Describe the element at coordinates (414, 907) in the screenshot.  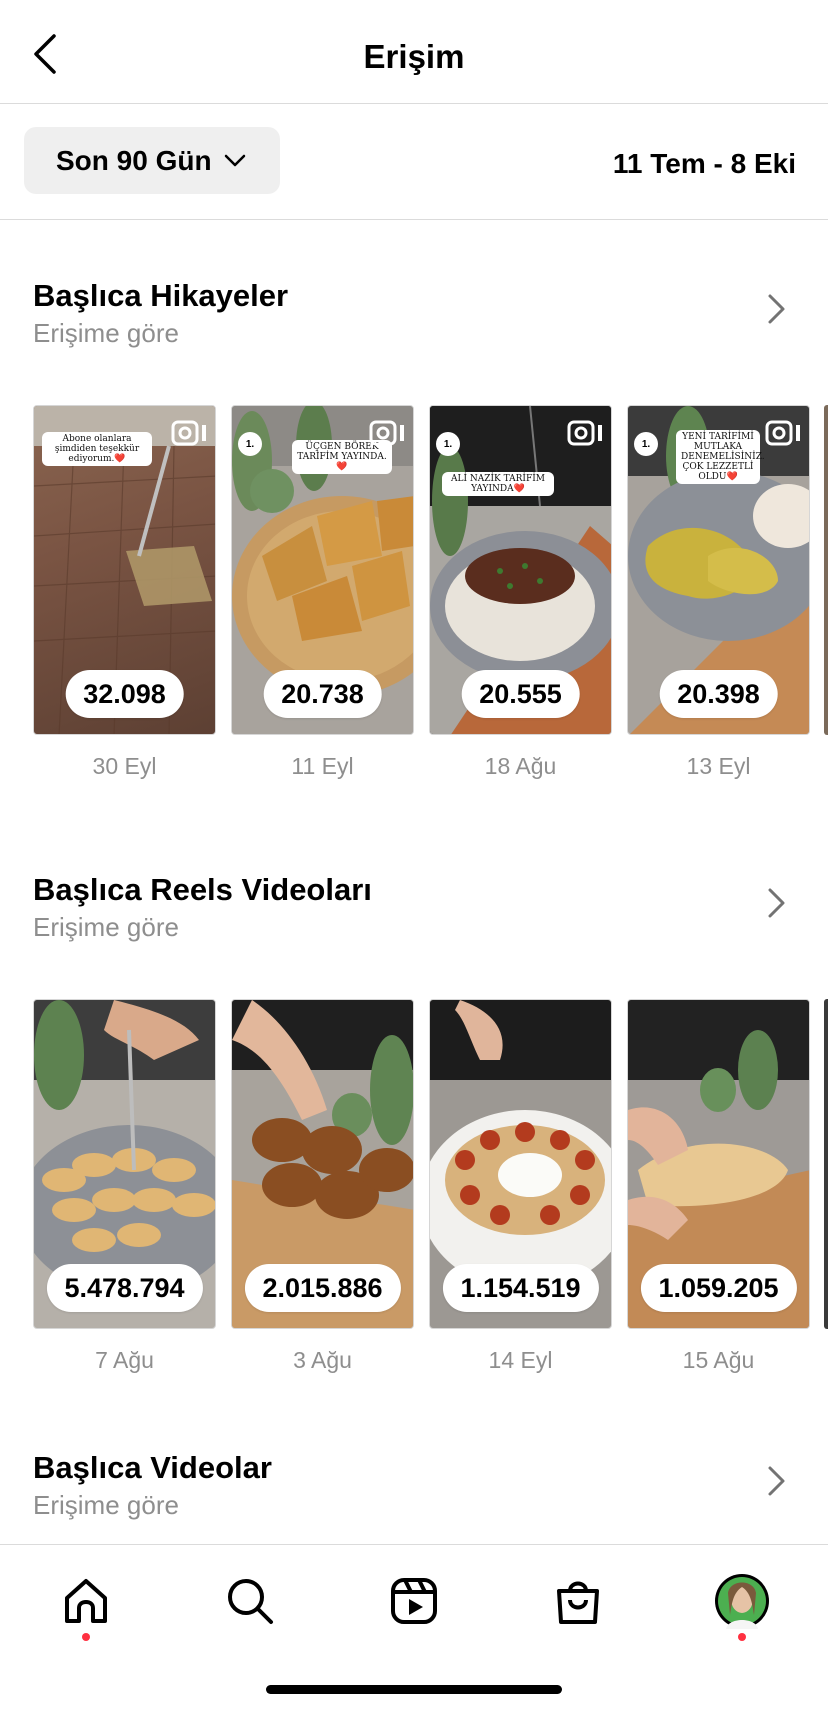
I see `top-reels-header: Başlıca Reels Videoları Erişime göre` at that location.